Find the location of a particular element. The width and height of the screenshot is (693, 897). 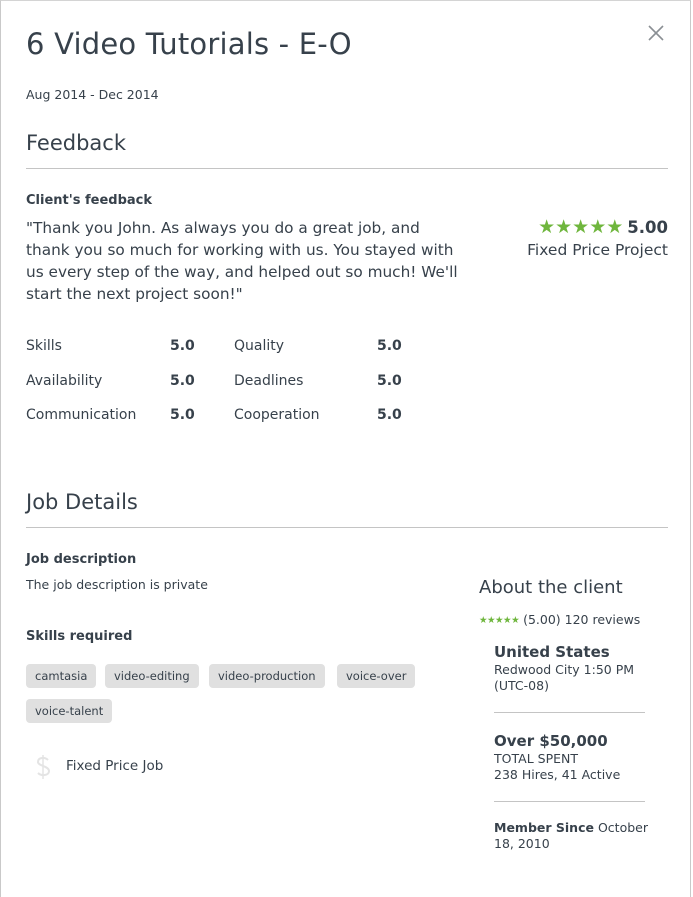

client-member-since: Member Since October 18, 2010 is located at coordinates (574, 836).